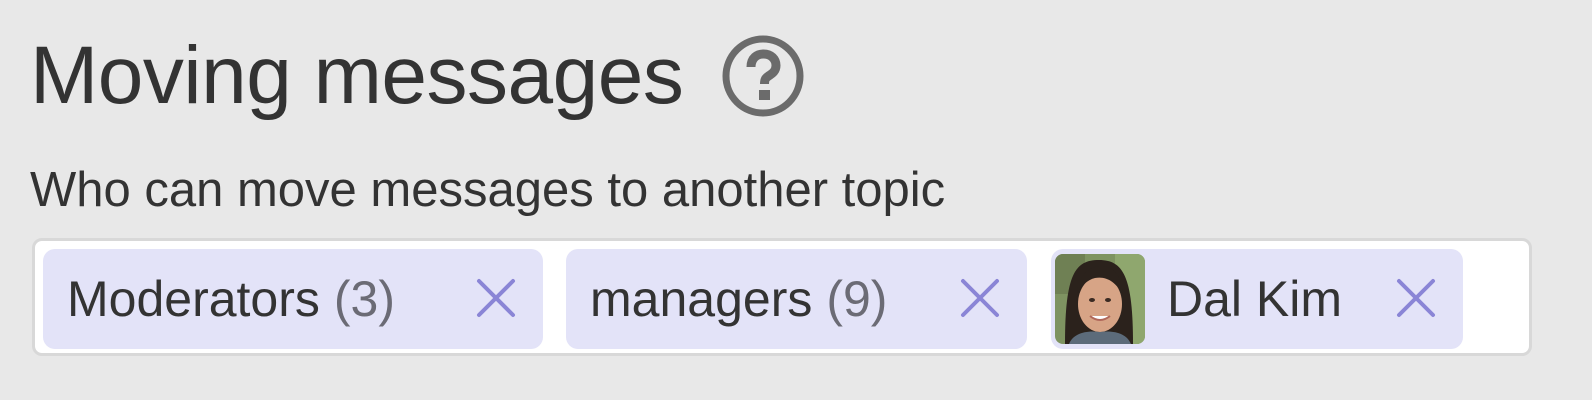  What do you see at coordinates (857, 299) in the screenshot?
I see `pill-member-count: (9)` at bounding box center [857, 299].